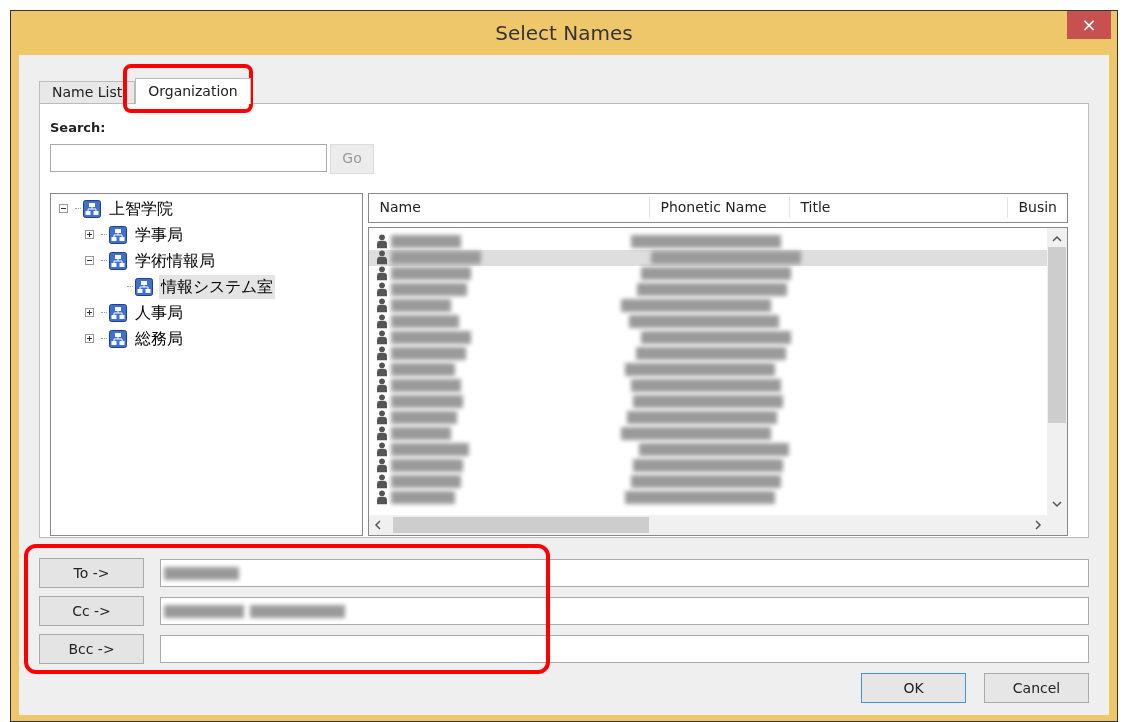 This screenshot has width=1128, height=722. Describe the element at coordinates (1057, 503) in the screenshot. I see `scroll-down-icon` at that location.